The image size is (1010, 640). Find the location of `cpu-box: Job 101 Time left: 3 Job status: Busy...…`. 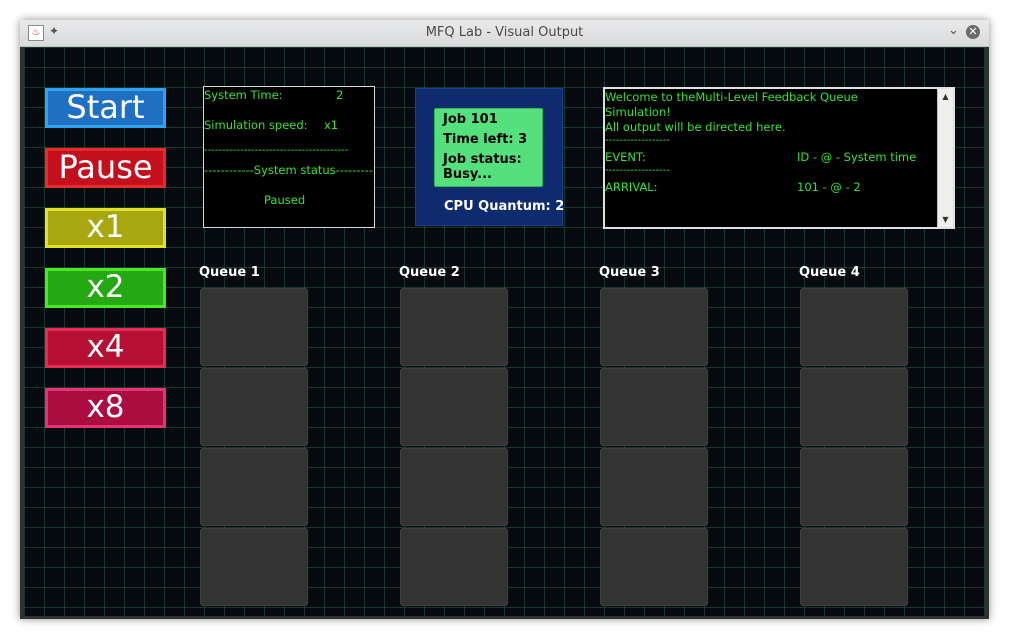

cpu-box: Job 101 Time left: 3 Job status: Busy...… is located at coordinates (490, 157).